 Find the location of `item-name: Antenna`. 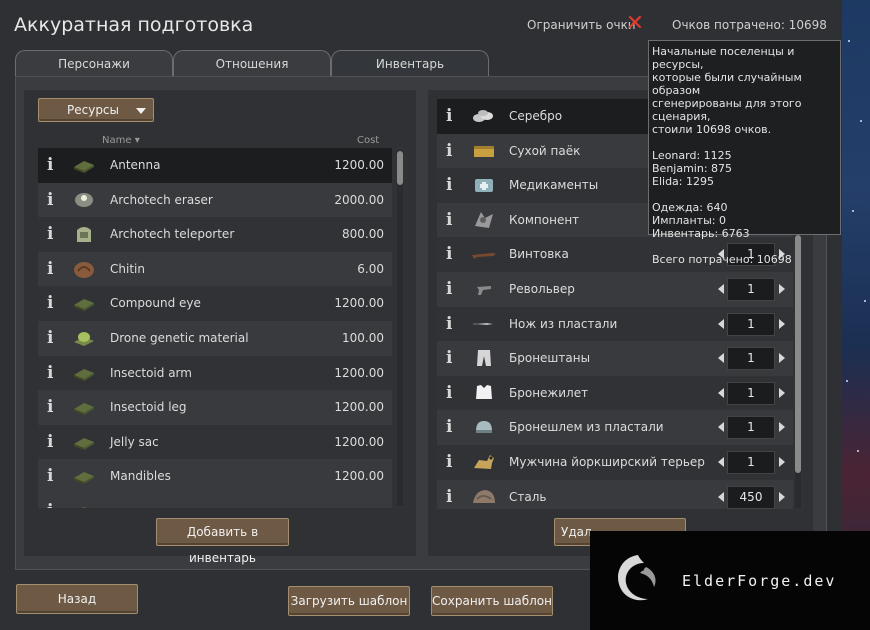

item-name: Antenna is located at coordinates (135, 165).